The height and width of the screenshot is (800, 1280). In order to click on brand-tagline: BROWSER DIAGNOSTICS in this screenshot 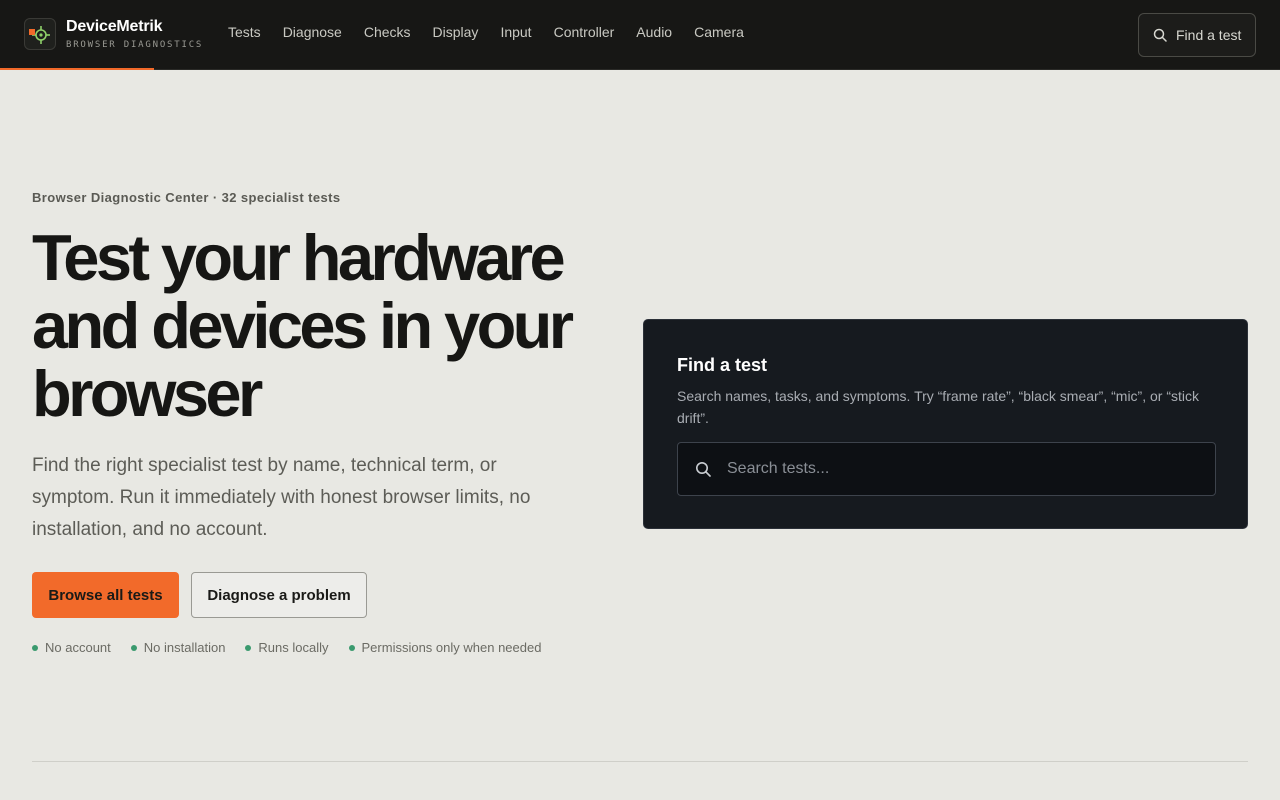, I will do `click(135, 45)`.